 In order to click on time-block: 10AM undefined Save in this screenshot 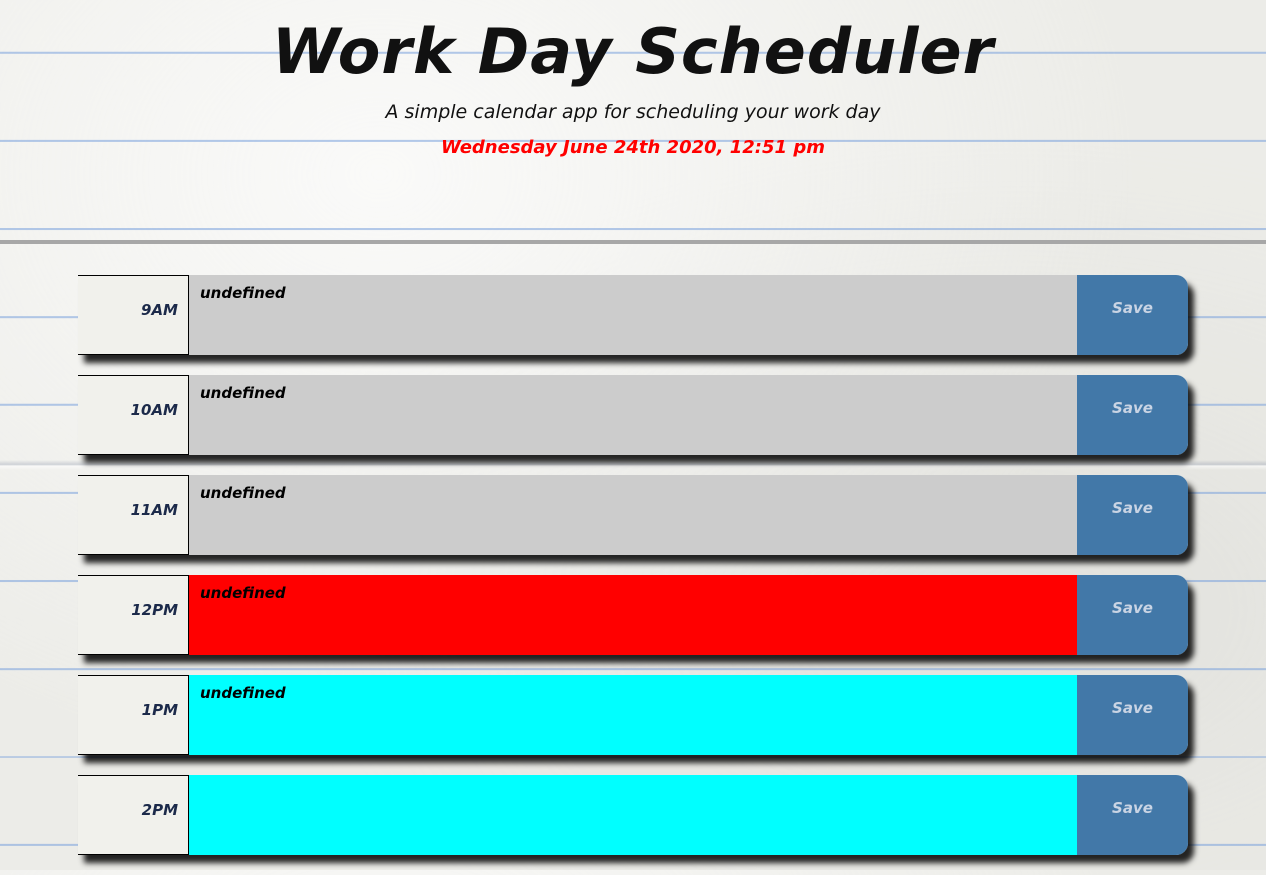, I will do `click(633, 415)`.